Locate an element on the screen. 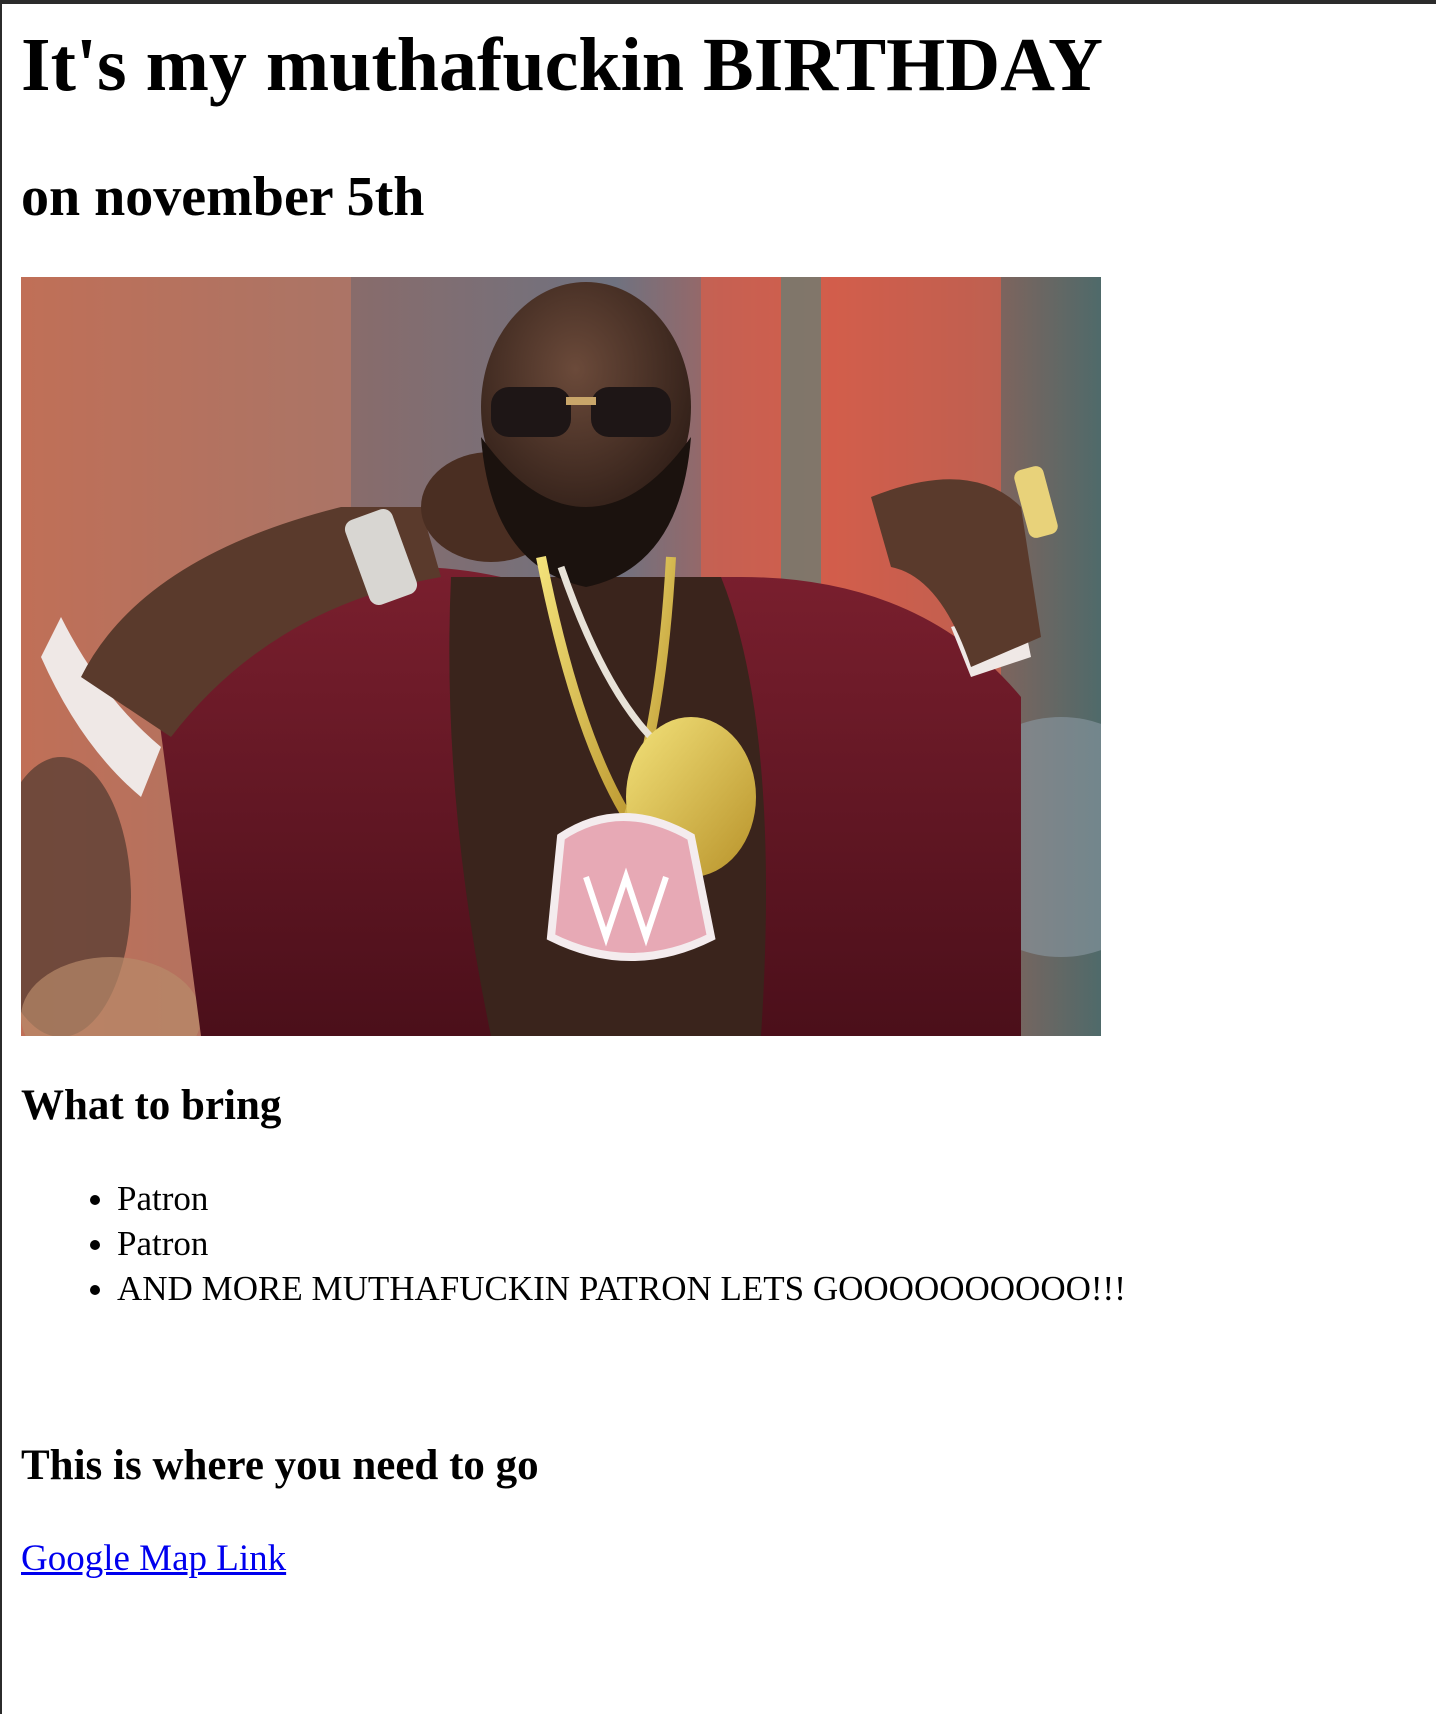 The height and width of the screenshot is (1714, 1436). window-left-border is located at coordinates (1, 857).